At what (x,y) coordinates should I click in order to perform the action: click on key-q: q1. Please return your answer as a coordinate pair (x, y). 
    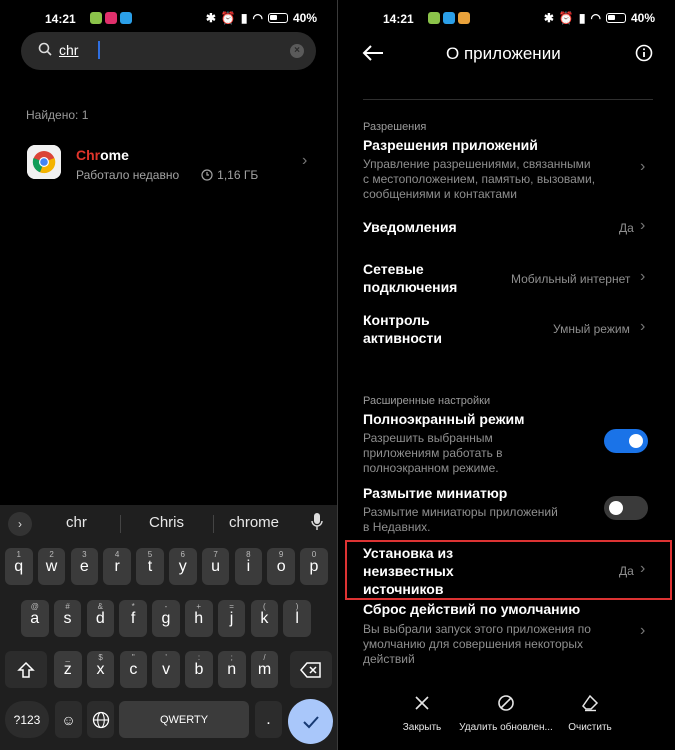
    Looking at the image, I should click on (19, 566).